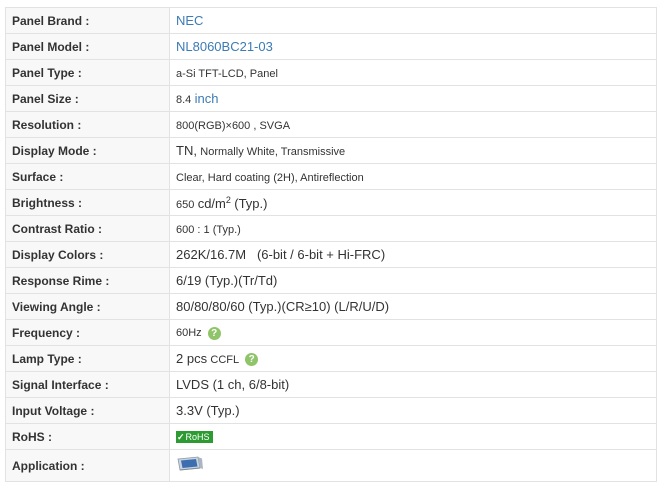 This screenshot has width=664, height=493. I want to click on row-label: Response Rime :, so click(87, 280).